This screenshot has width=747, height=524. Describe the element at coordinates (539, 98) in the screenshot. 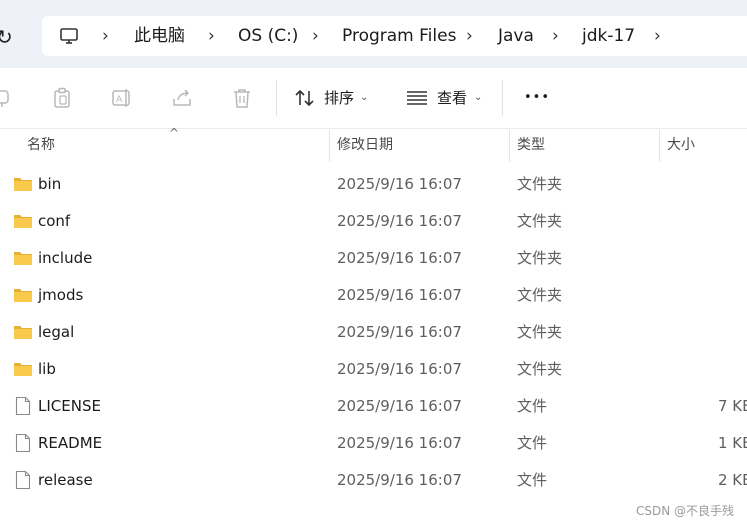

I see `more-options-button: •••` at that location.